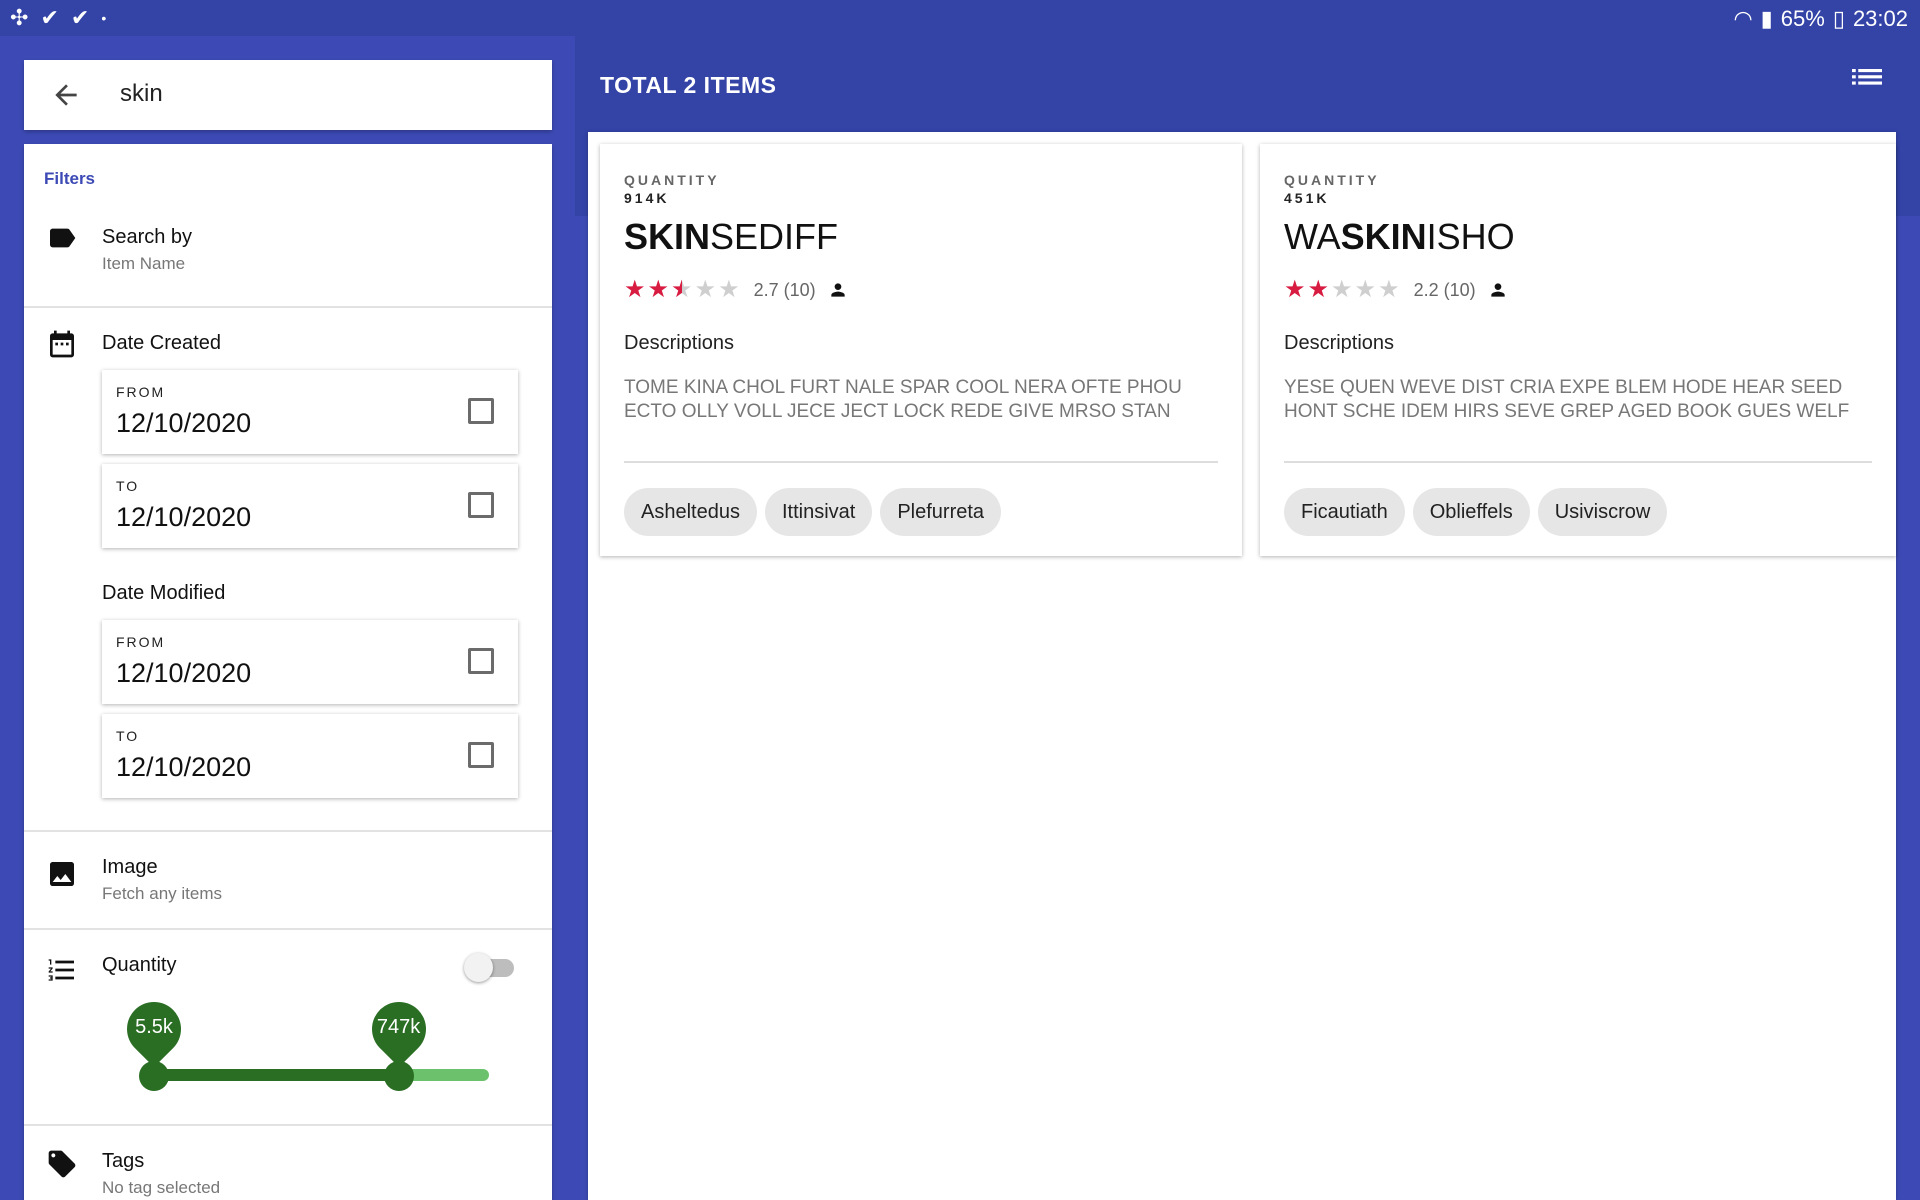 This screenshot has height=1200, width=1920. Describe the element at coordinates (162, 893) in the screenshot. I see `image-filter-value: Fetch any items` at that location.